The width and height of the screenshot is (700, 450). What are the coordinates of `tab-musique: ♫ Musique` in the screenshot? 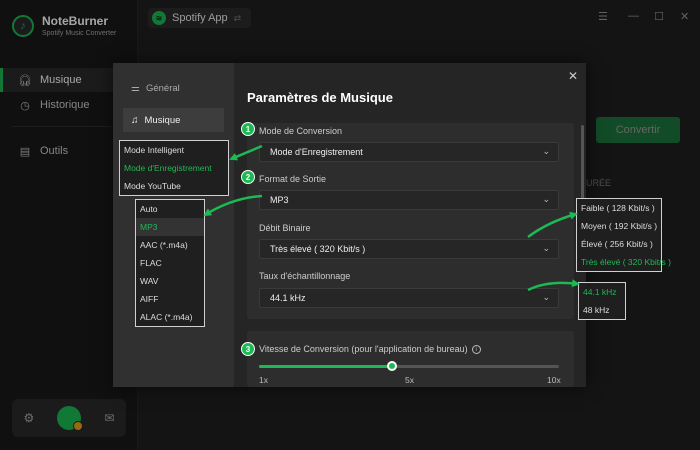 It's located at (173, 120).